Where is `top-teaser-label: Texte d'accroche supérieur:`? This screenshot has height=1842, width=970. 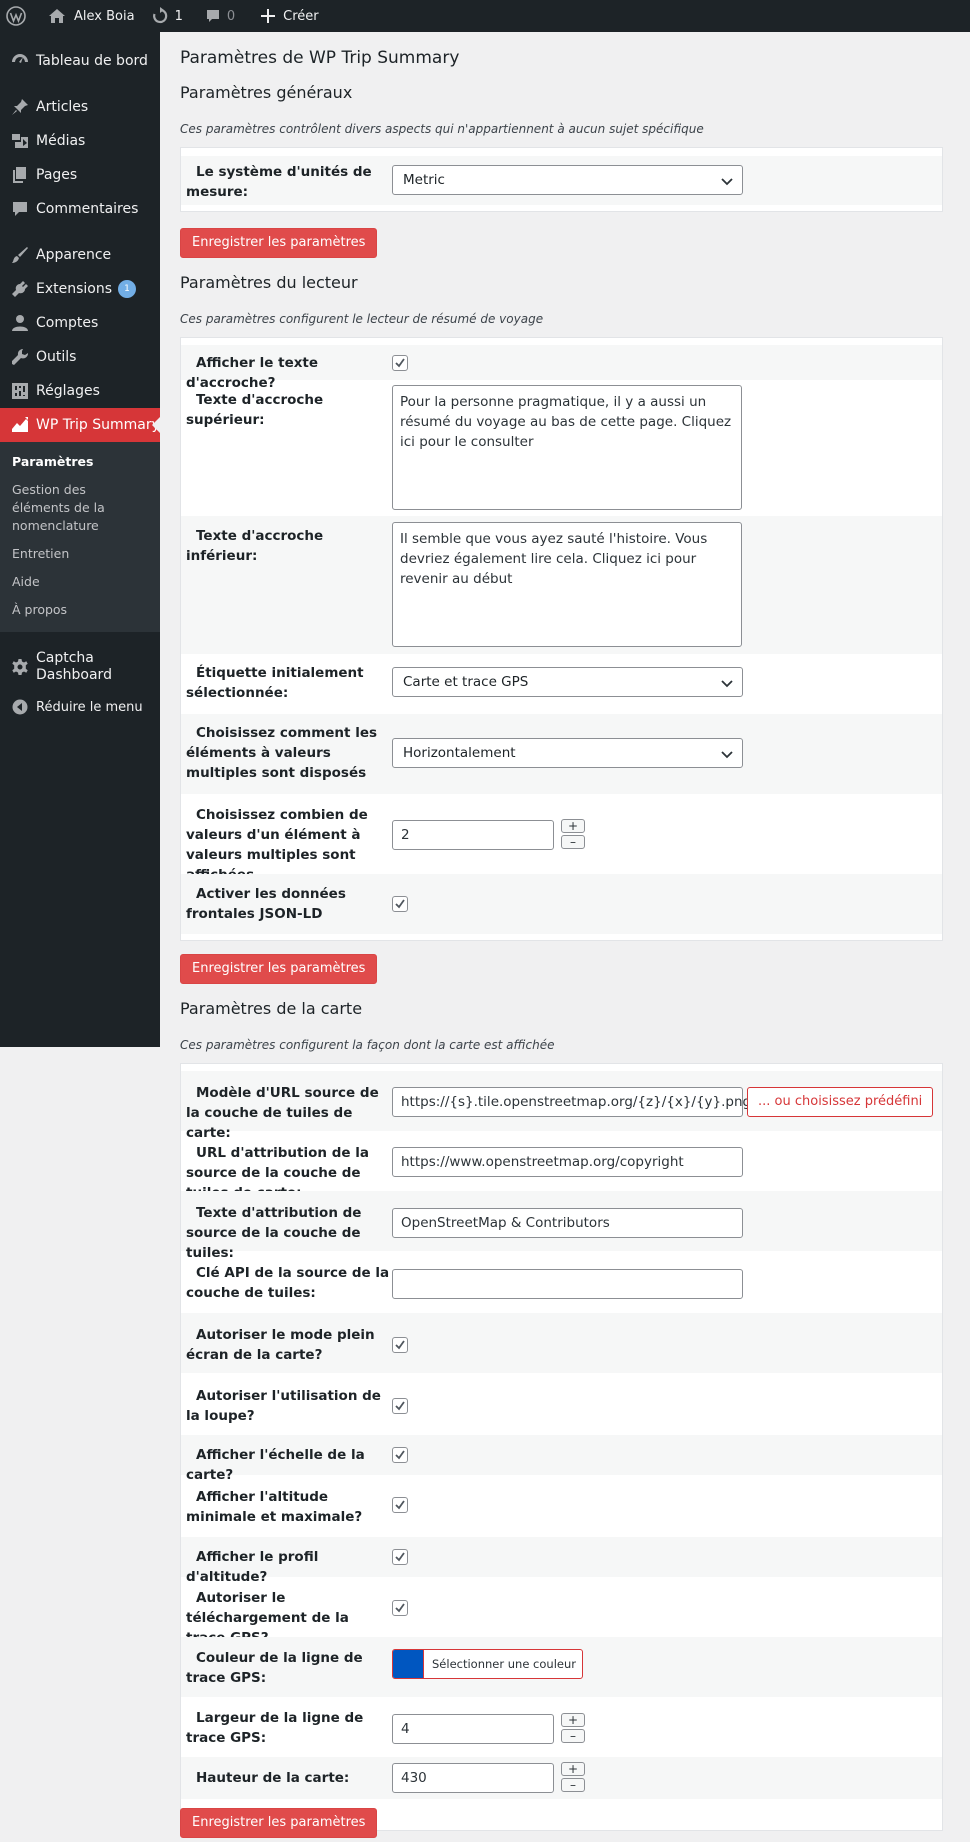 top-teaser-label: Texte d'accroche supérieur: is located at coordinates (255, 410).